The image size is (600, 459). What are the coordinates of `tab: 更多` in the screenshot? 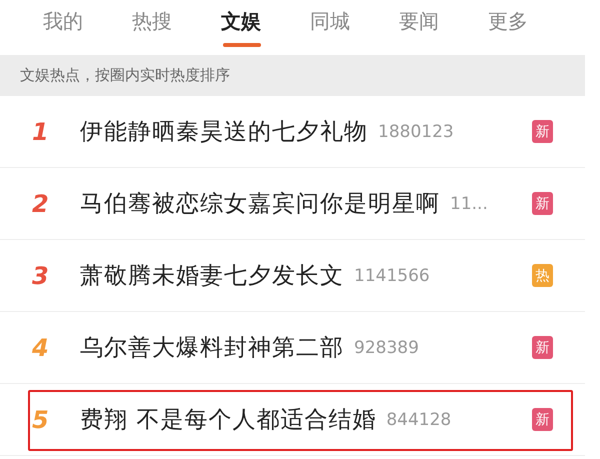 It's located at (532, 25).